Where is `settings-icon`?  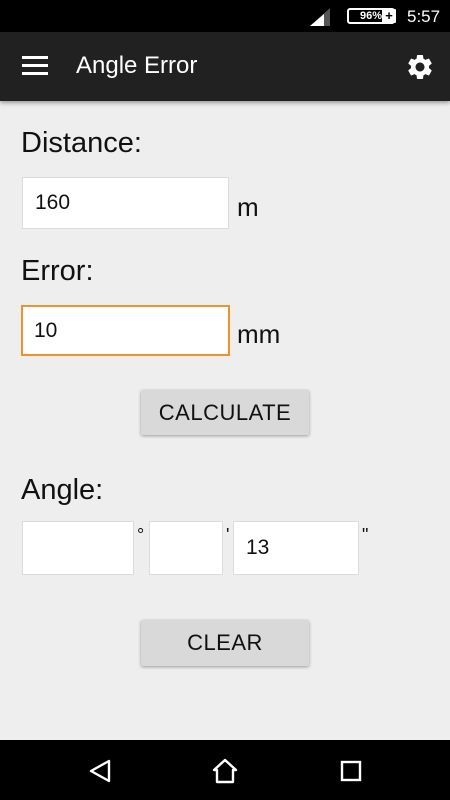 settings-icon is located at coordinates (420, 67).